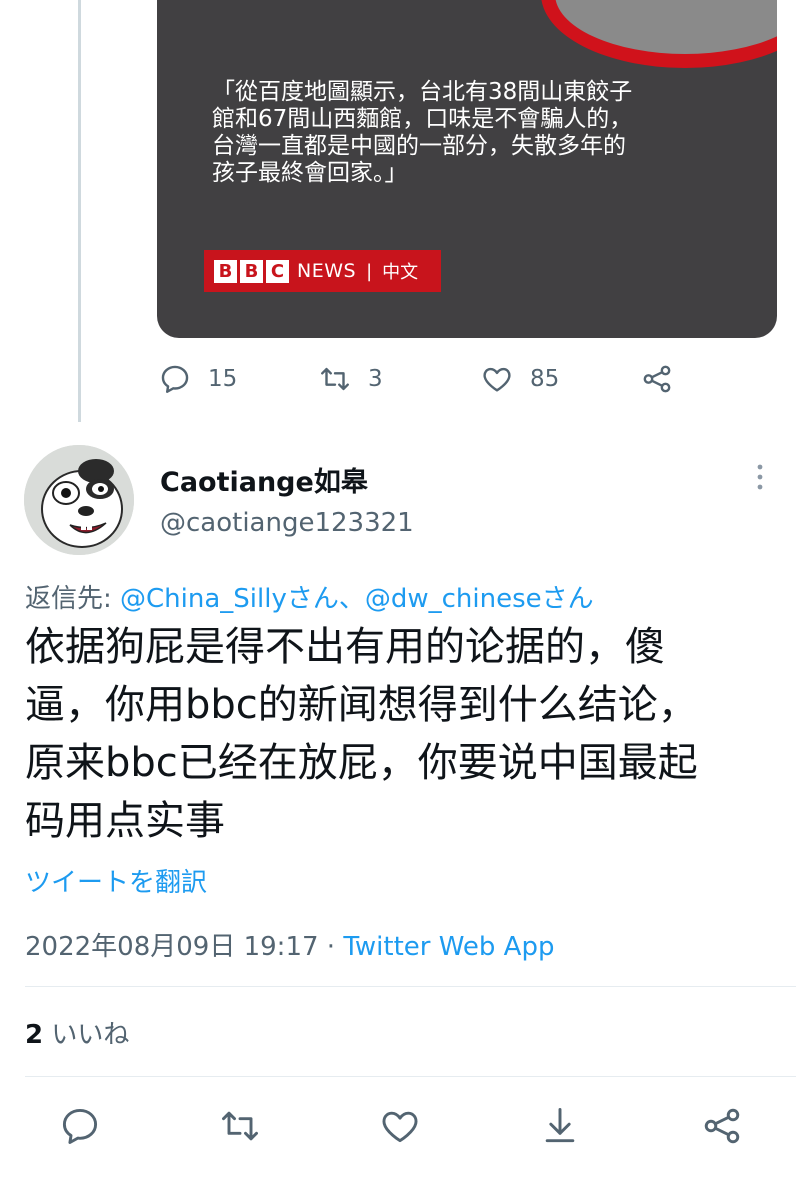 Image resolution: width=796 pixels, height=1200 pixels. I want to click on quoted-like-count: 85, so click(545, 379).